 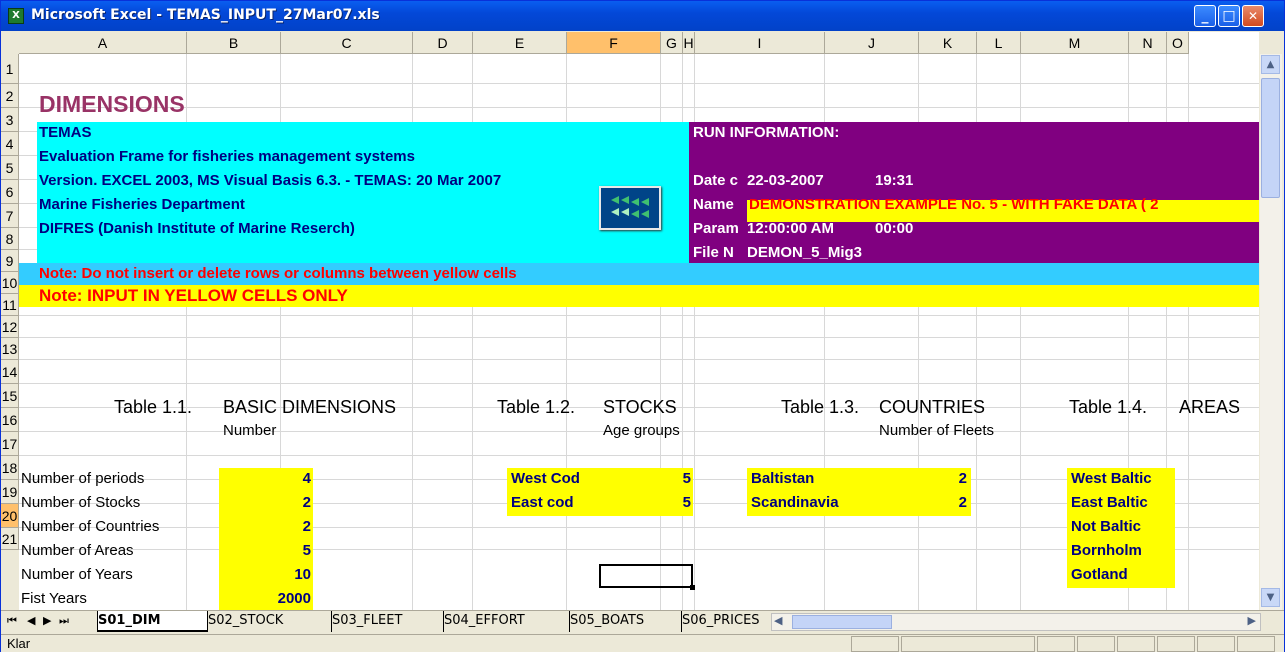 I want to click on sheet-tab: S04_EFFORT, so click(x=506, y=621).